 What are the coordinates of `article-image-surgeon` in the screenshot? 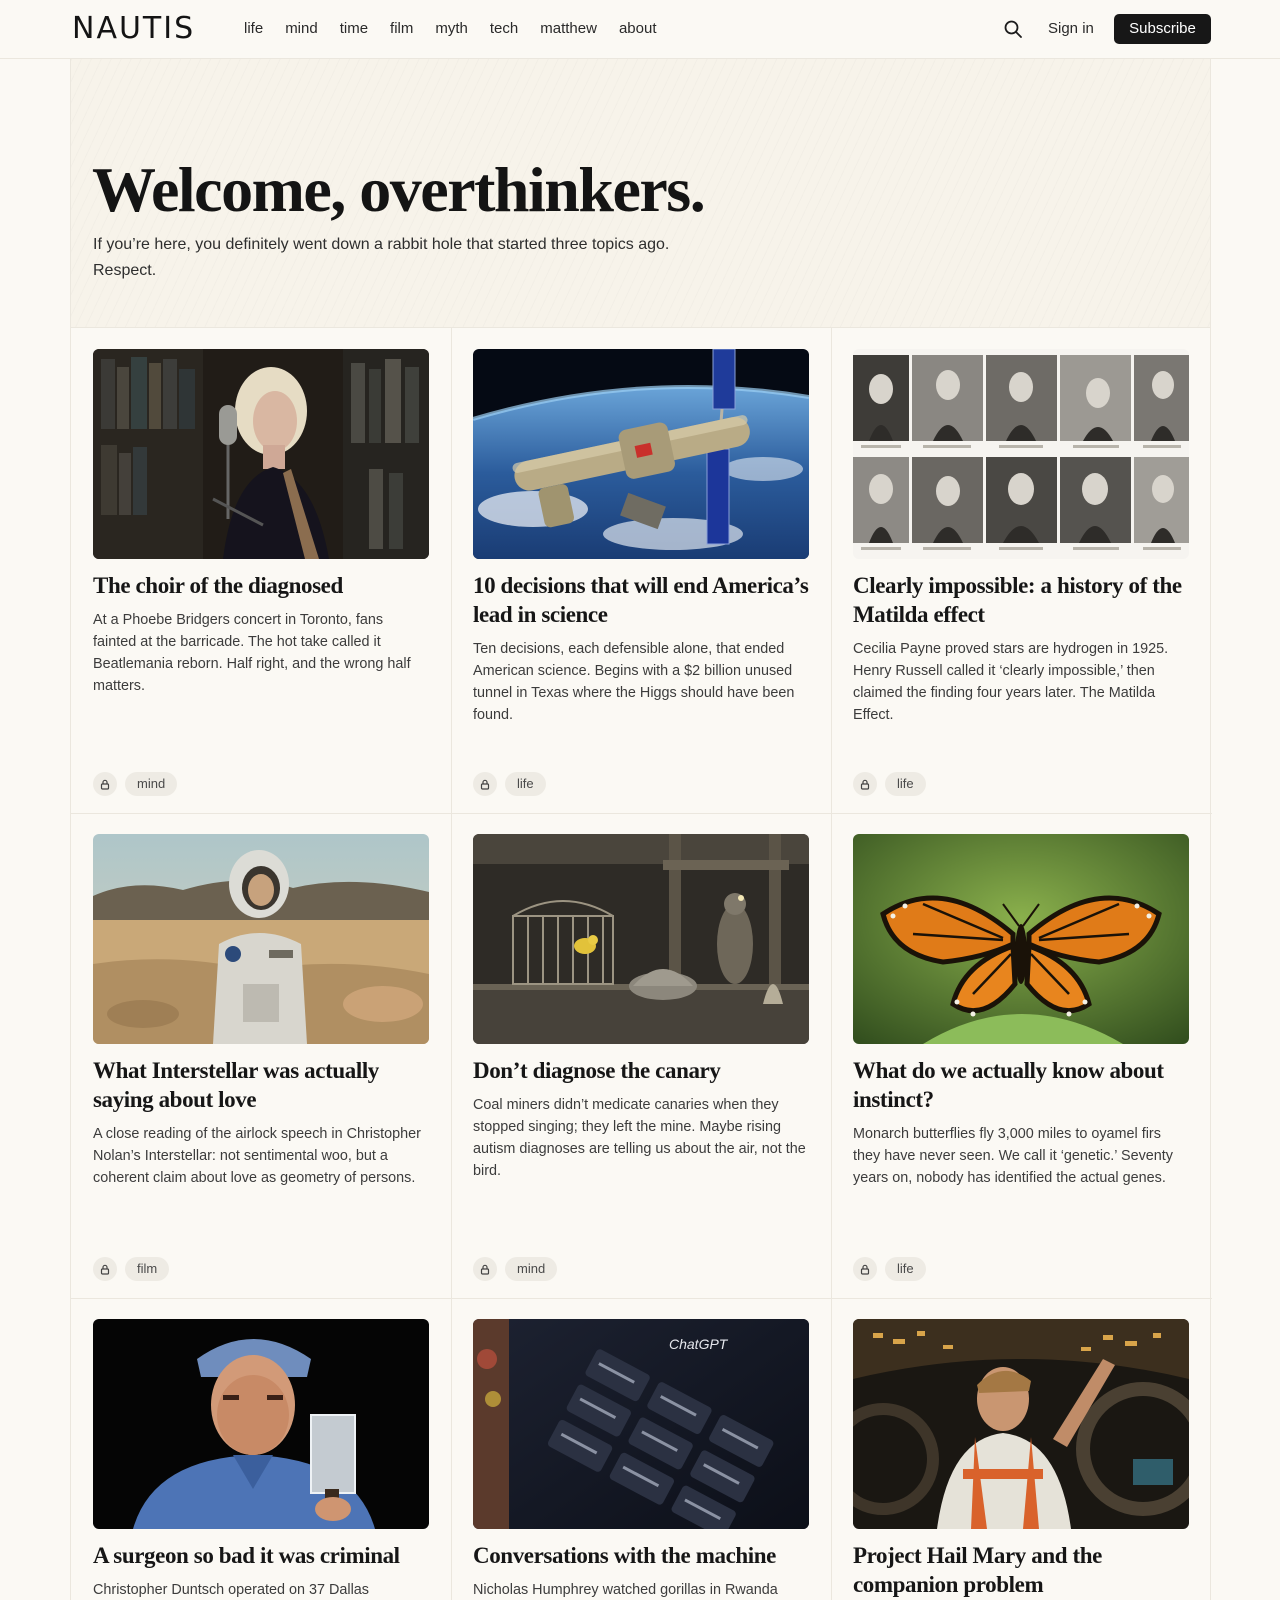 It's located at (261, 1424).